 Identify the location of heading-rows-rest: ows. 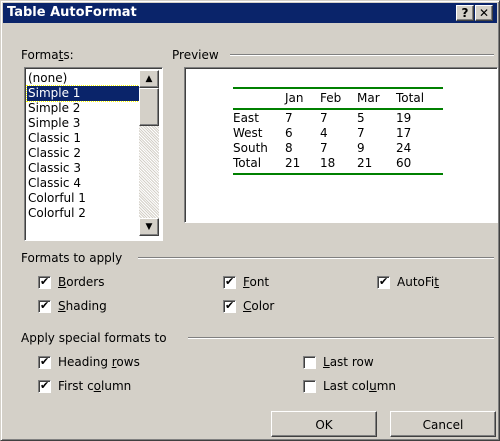
(128, 362).